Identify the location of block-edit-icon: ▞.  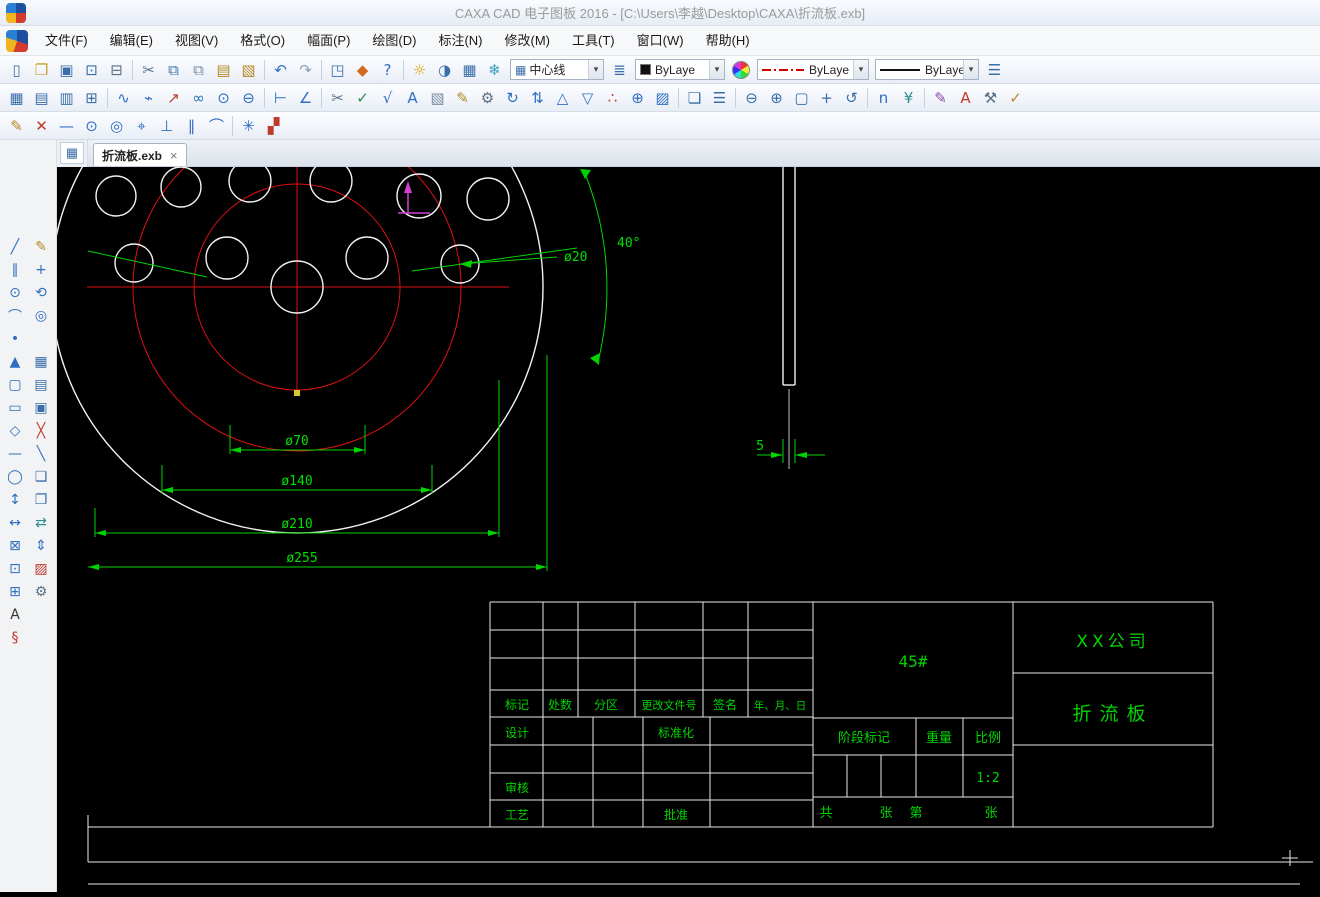
(273, 126).